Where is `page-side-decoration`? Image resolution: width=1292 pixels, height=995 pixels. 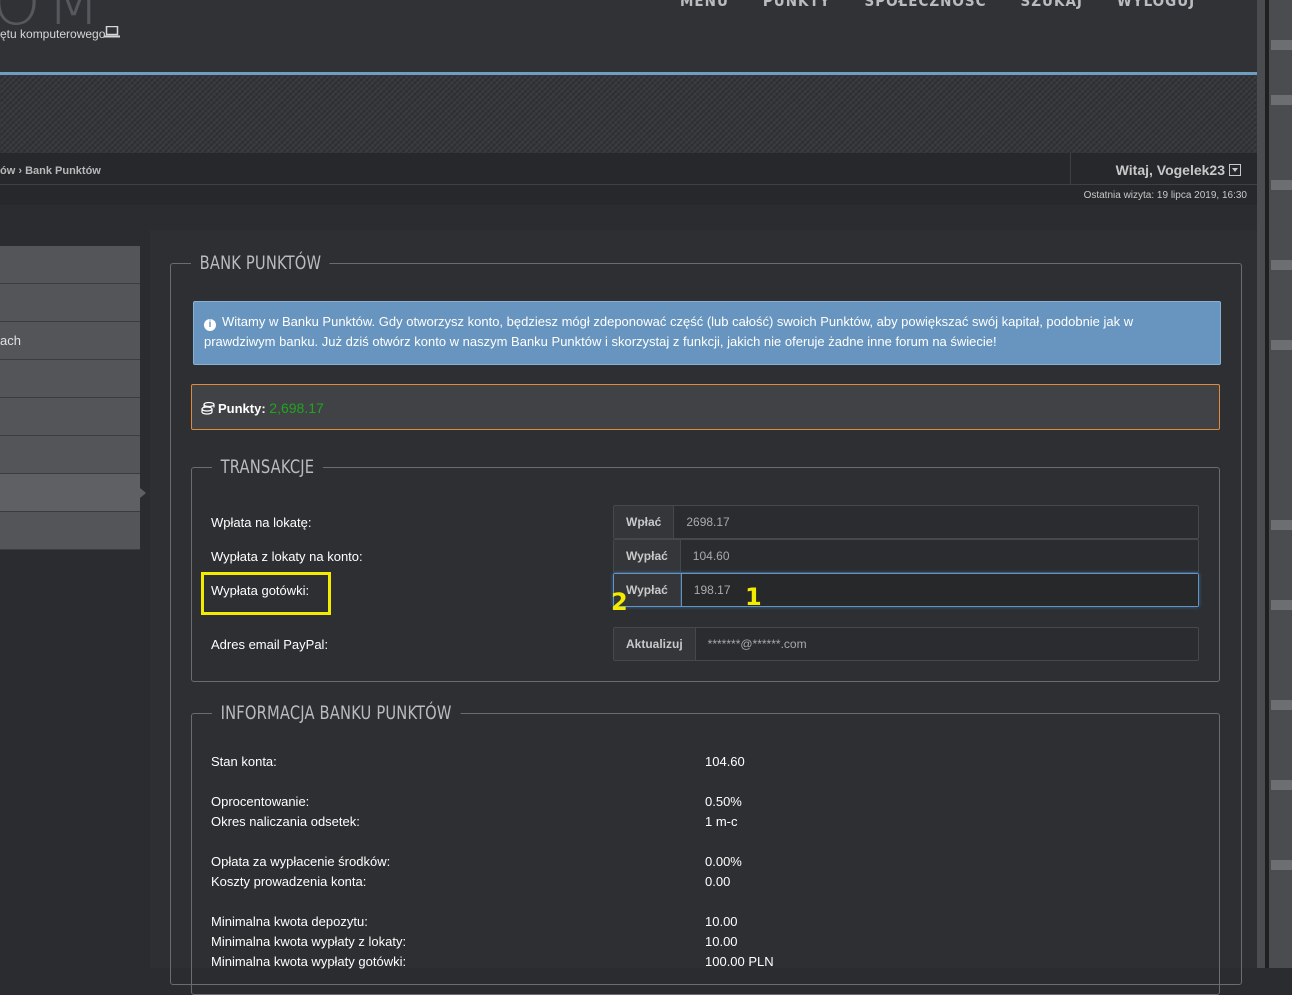
page-side-decoration is located at coordinates (1274, 484).